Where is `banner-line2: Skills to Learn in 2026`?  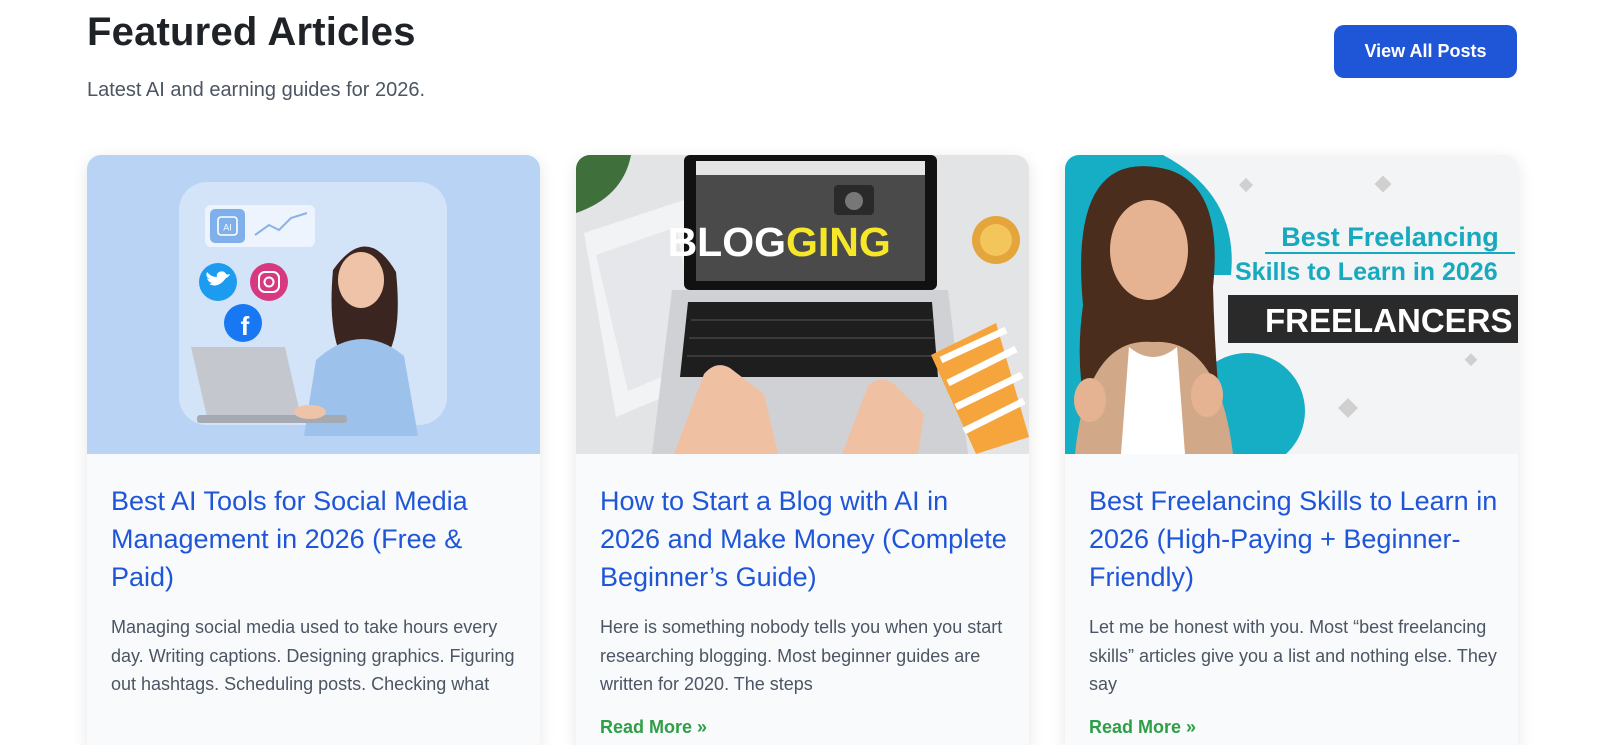 banner-line2: Skills to Learn in 2026 is located at coordinates (1366, 272).